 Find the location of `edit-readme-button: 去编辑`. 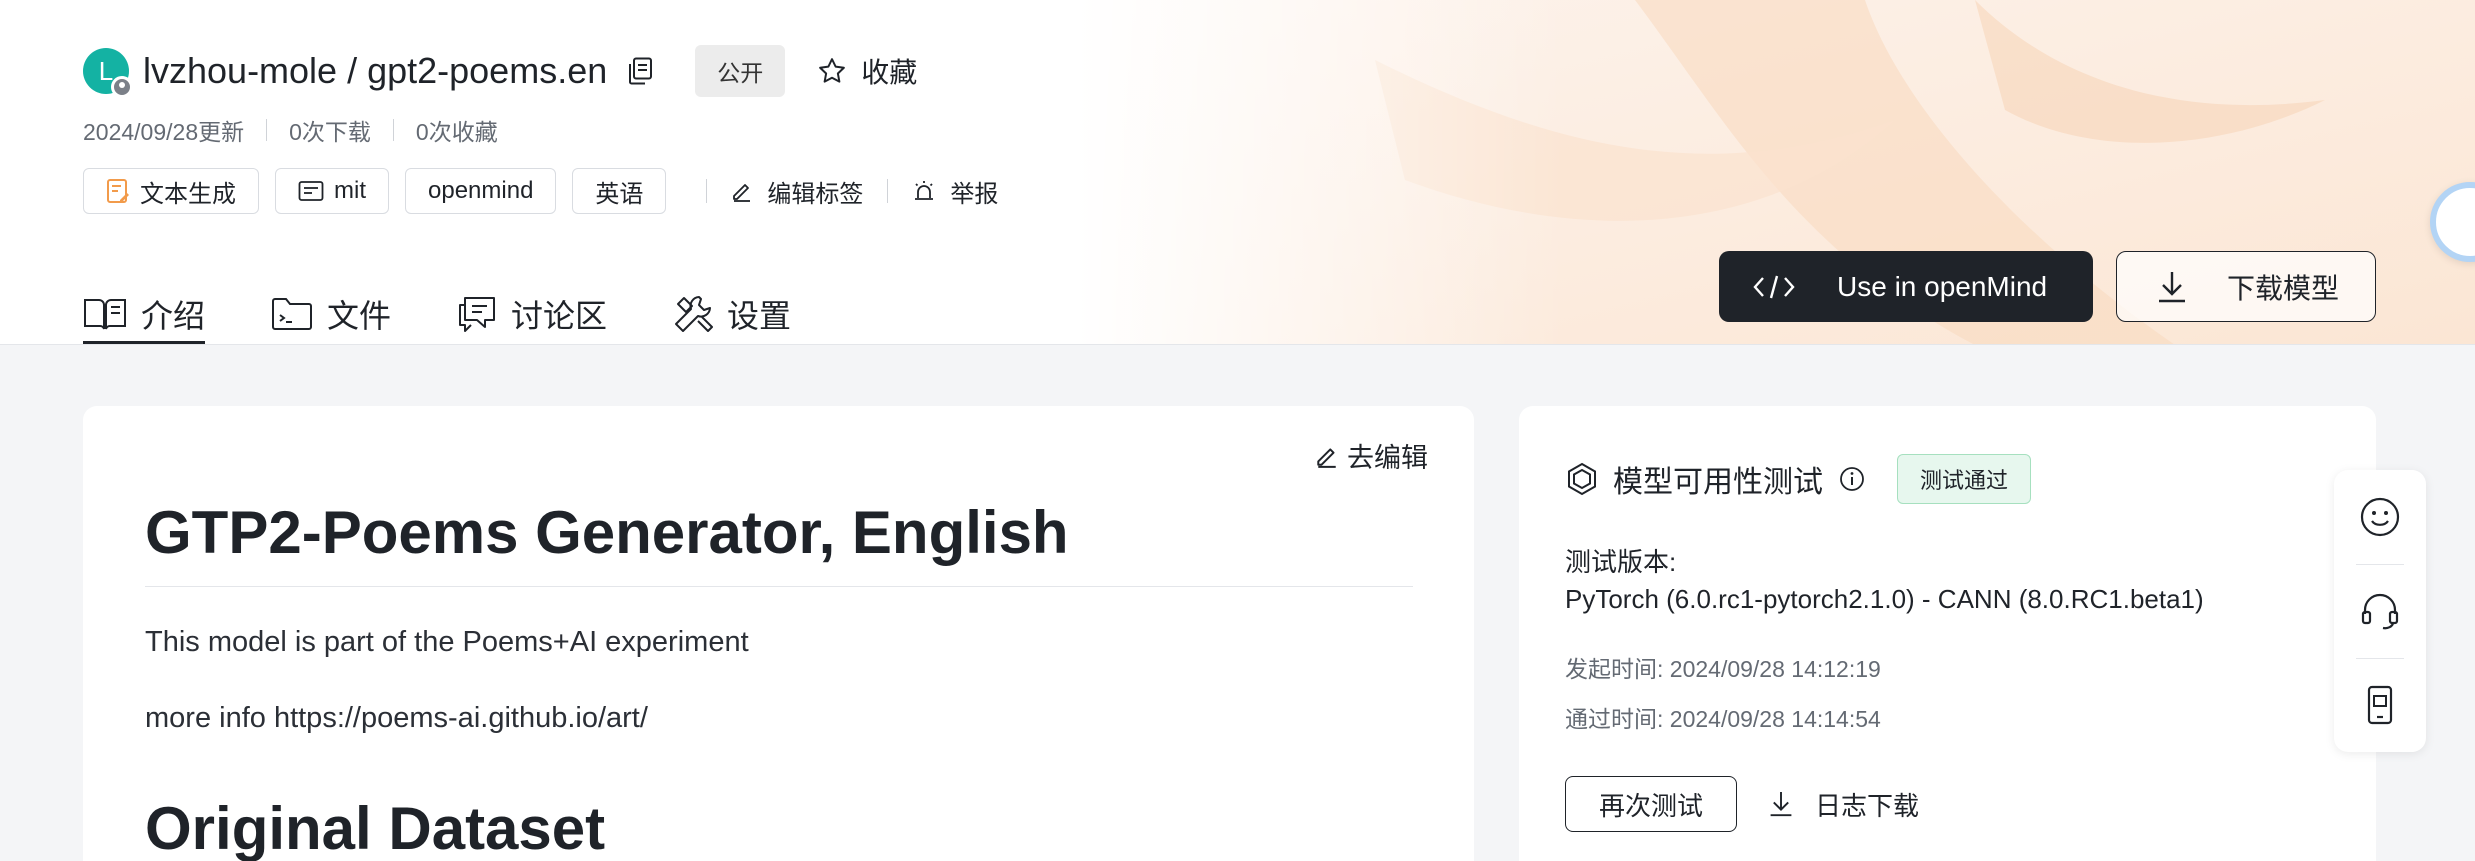

edit-readme-button: 去编辑 is located at coordinates (1371, 455).